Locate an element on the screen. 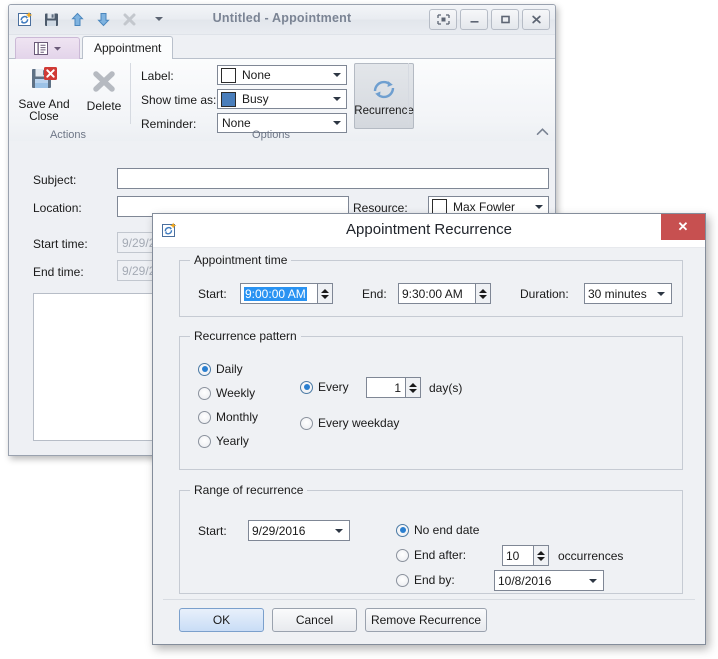 The height and width of the screenshot is (659, 718). dialog-title: Appointment Recurrence is located at coordinates (429, 229).